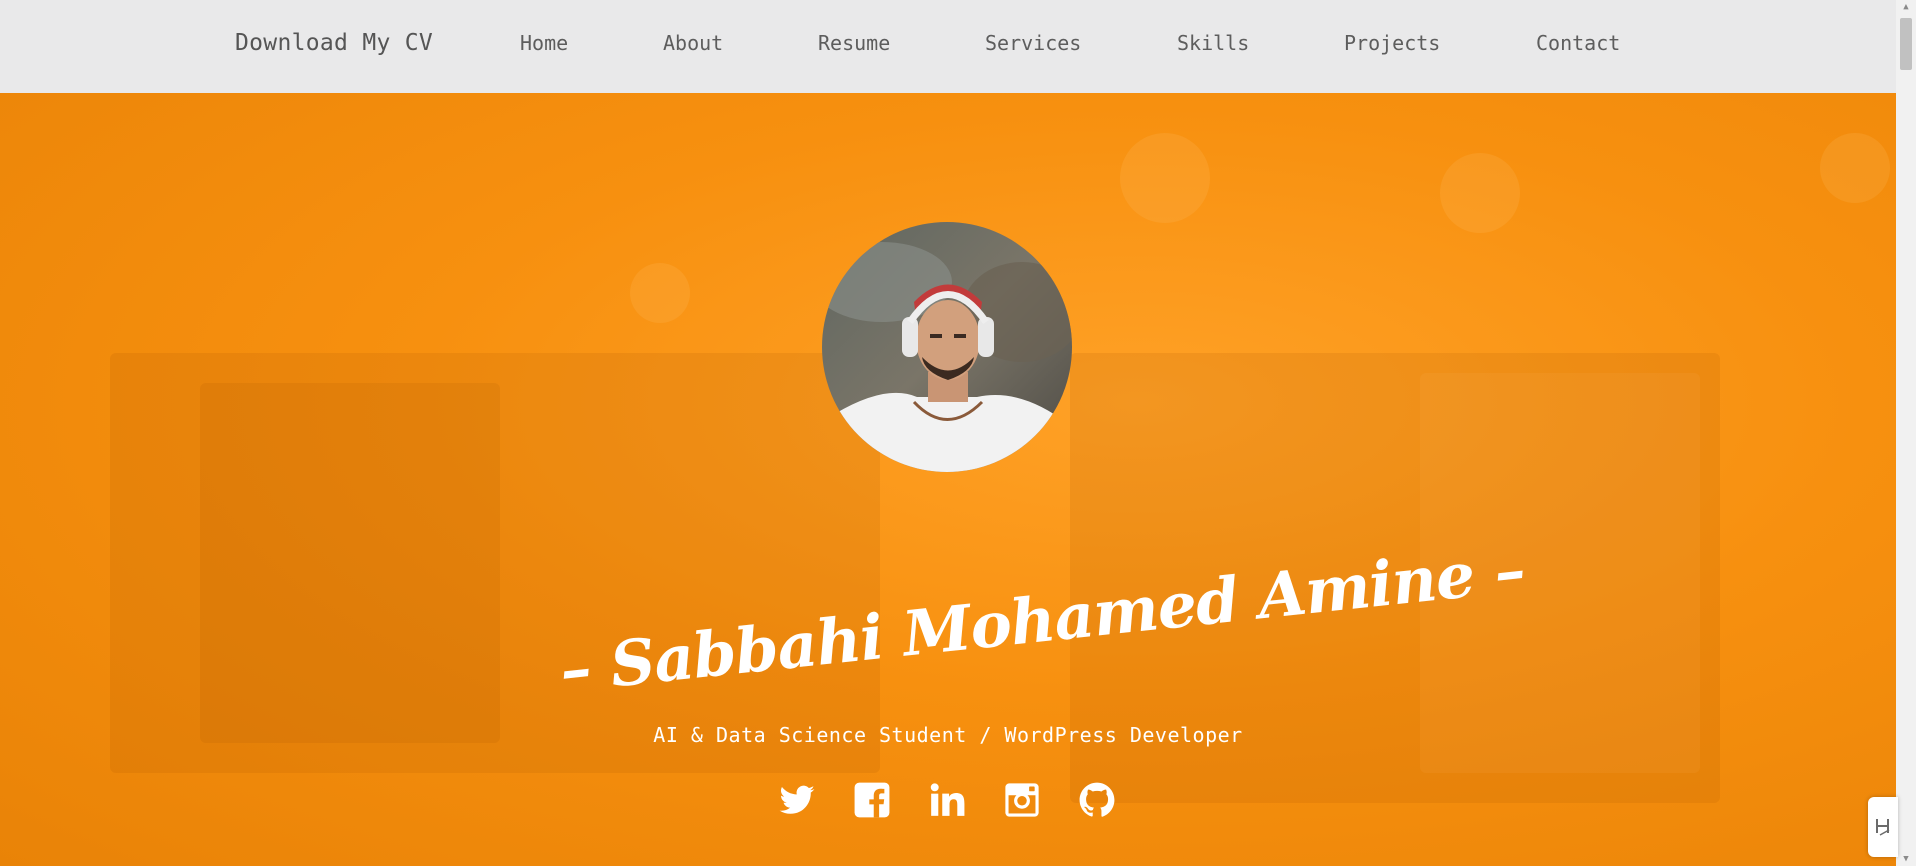 The width and height of the screenshot is (1916, 866). I want to click on linkedin-icon, so click(947, 800).